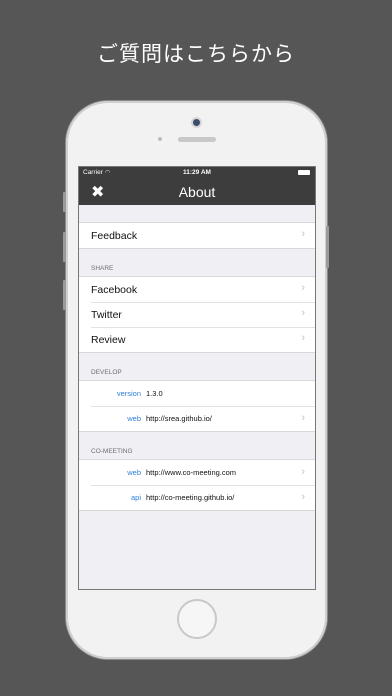 This screenshot has height=696, width=392. I want to click on comeeting-api-link: http://co-meeting.github.io/, so click(190, 497).